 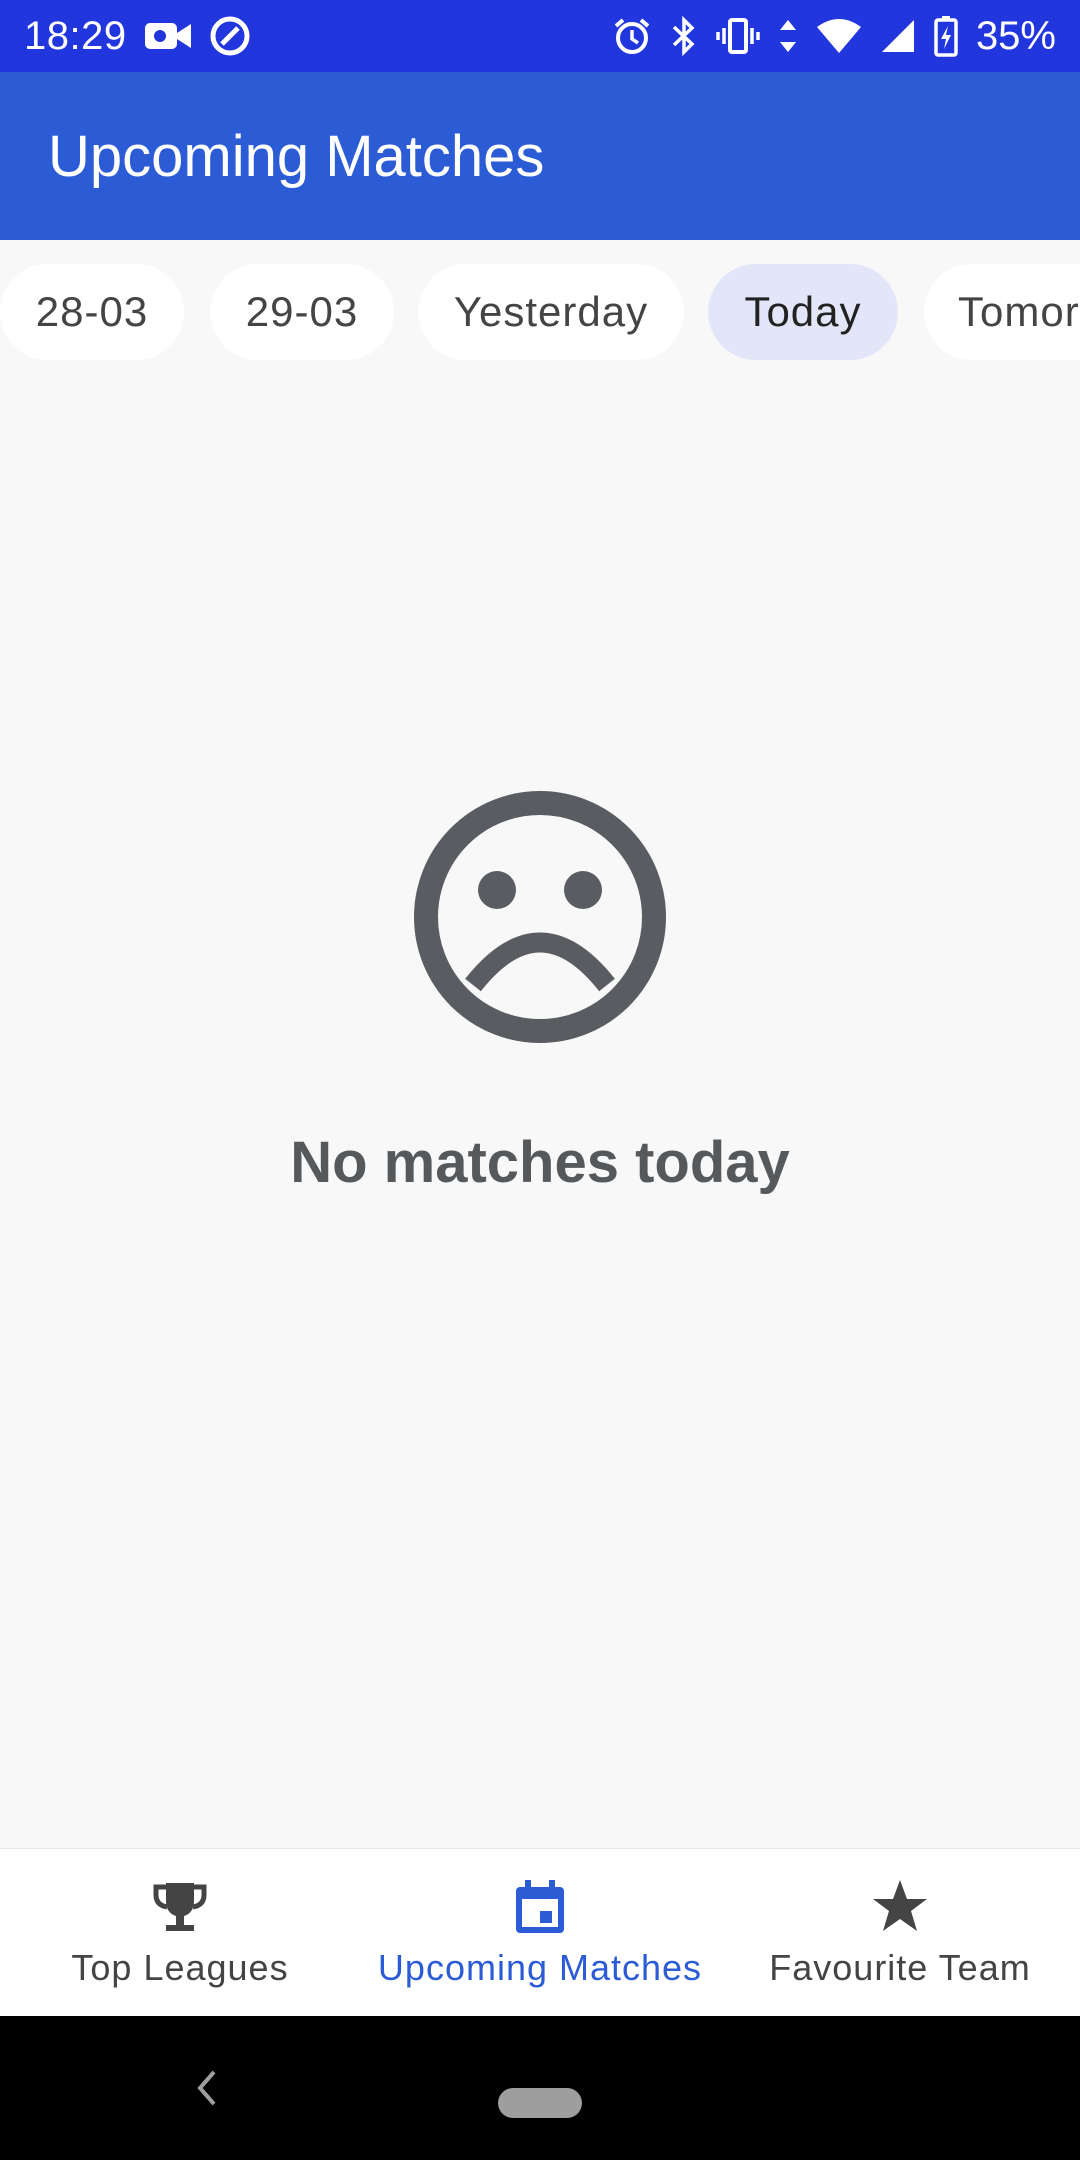 I want to click on status-bar: 18:29 35%, so click(x=540, y=36).